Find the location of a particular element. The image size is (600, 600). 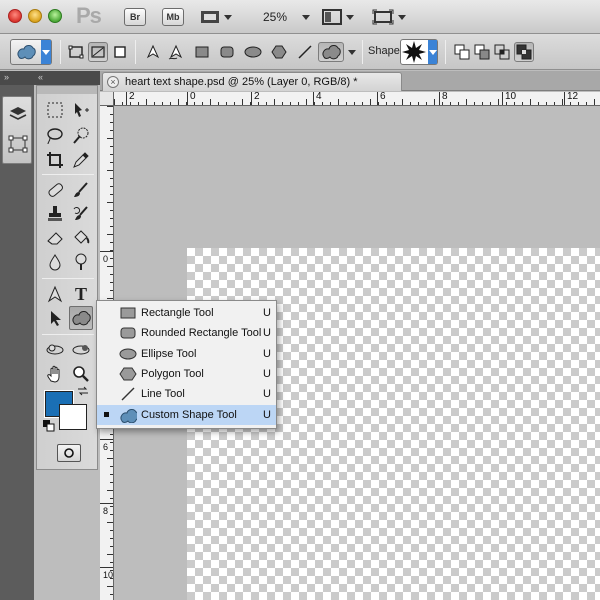

flyout-item-rounded-rectangle: Rounded Rectangle Tool U is located at coordinates (186, 333).